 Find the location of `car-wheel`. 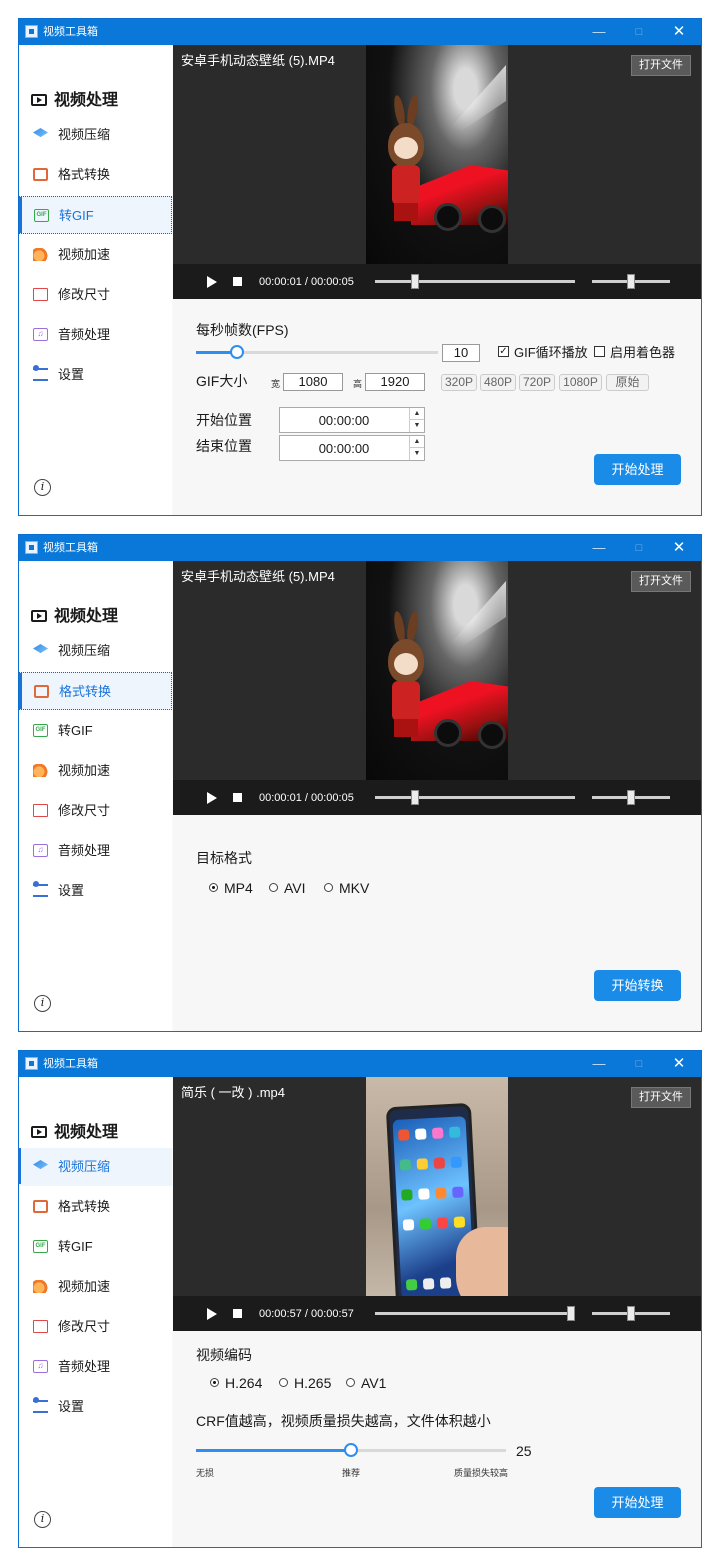

car-wheel is located at coordinates (492, 735).